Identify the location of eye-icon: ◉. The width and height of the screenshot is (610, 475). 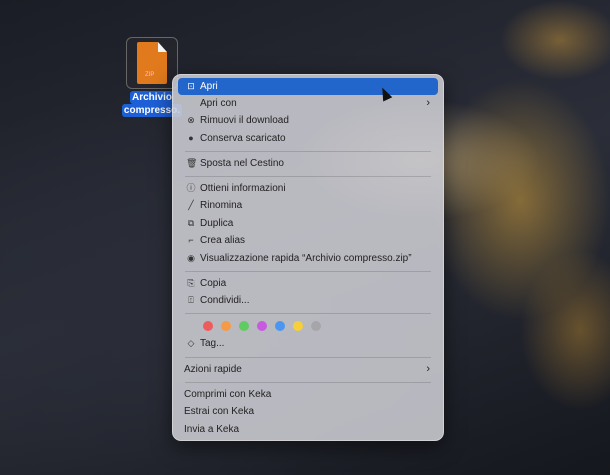
(191, 258).